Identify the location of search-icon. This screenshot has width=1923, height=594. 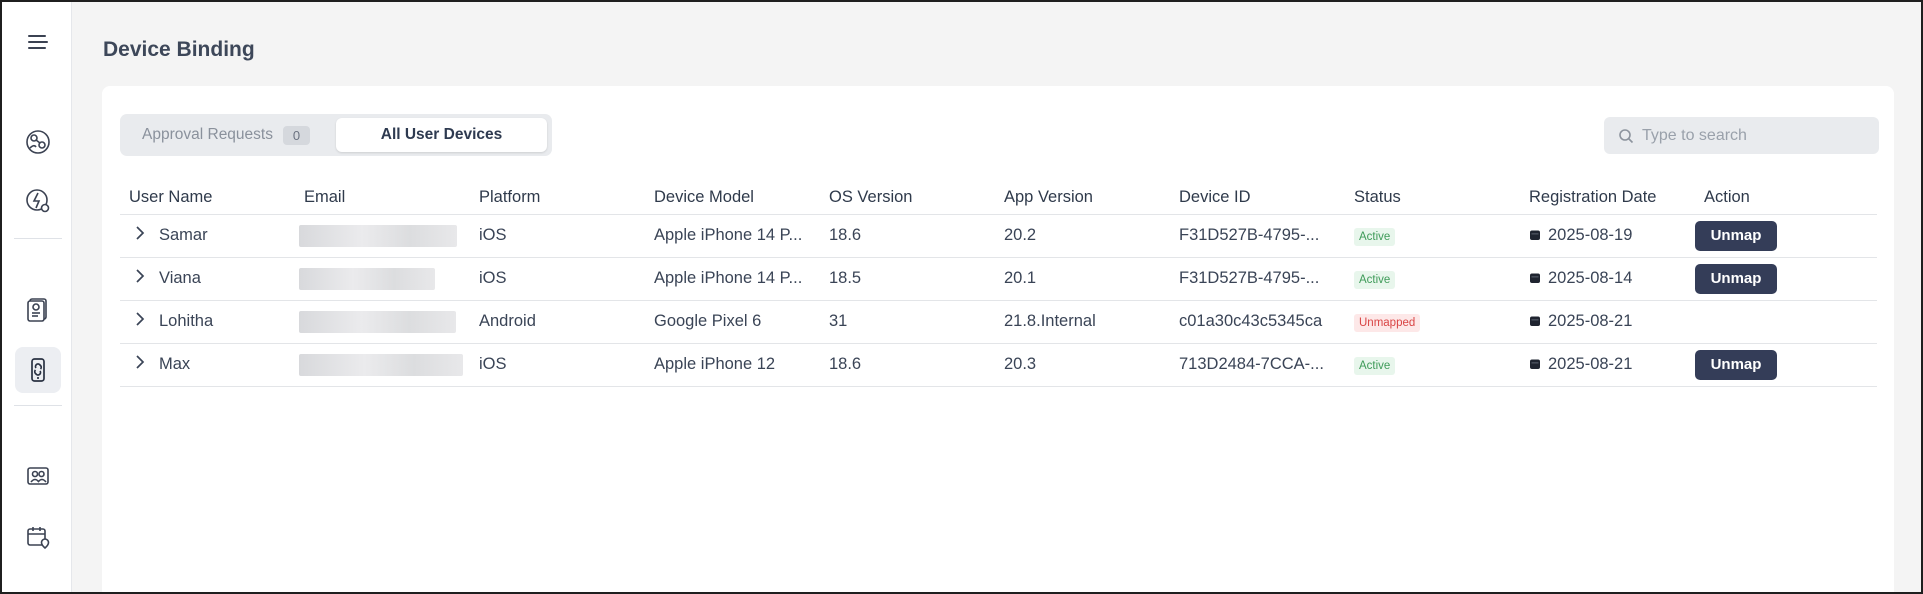
(1626, 136).